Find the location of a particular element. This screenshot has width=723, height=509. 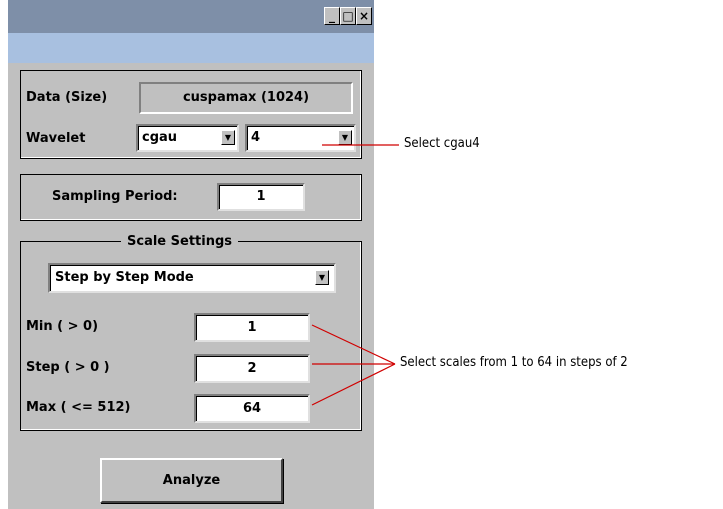

scales-annotation: Select scales from 1 to 64 in steps of 2 is located at coordinates (514, 362).